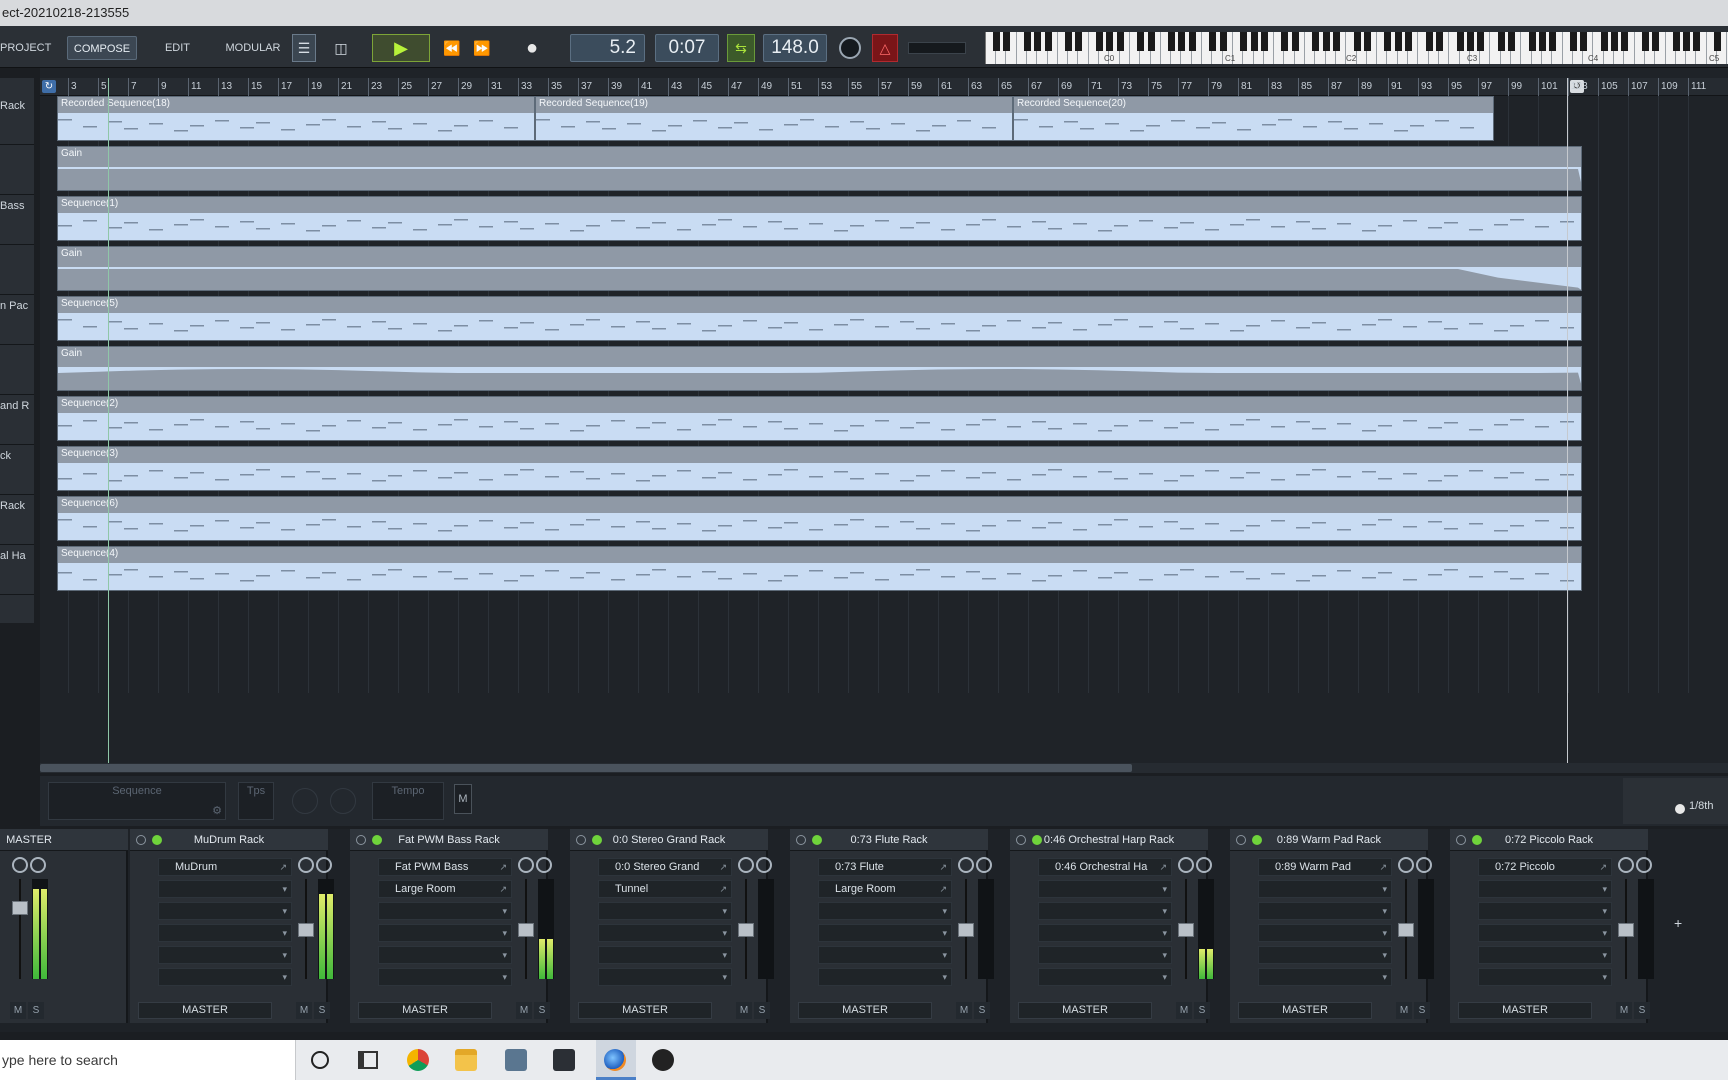  Describe the element at coordinates (665, 867) in the screenshot. I see `device-slot: 0:0 Stereo Grand ↗` at that location.